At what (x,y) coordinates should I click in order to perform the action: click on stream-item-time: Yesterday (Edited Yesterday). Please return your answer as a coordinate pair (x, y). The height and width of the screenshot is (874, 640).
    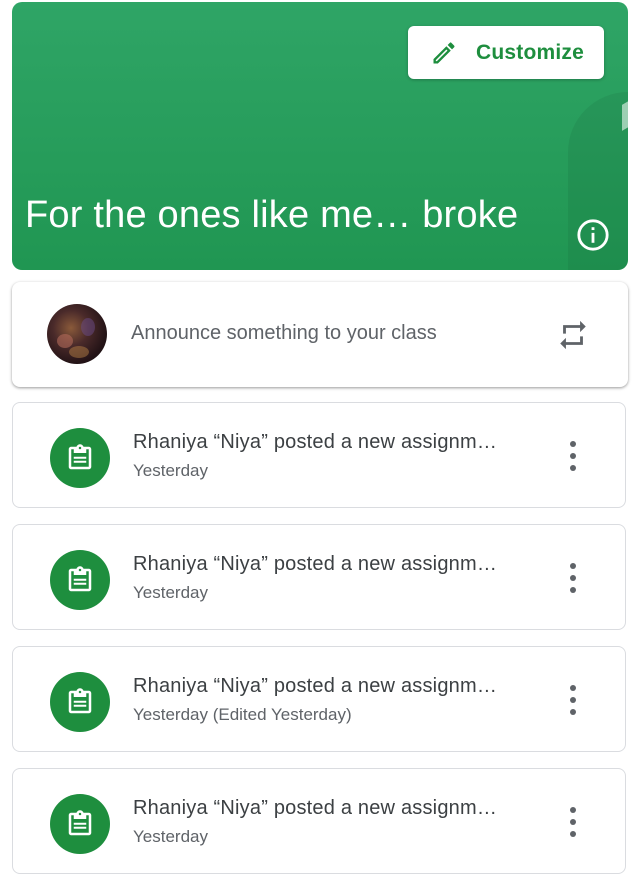
    Looking at the image, I should click on (242, 714).